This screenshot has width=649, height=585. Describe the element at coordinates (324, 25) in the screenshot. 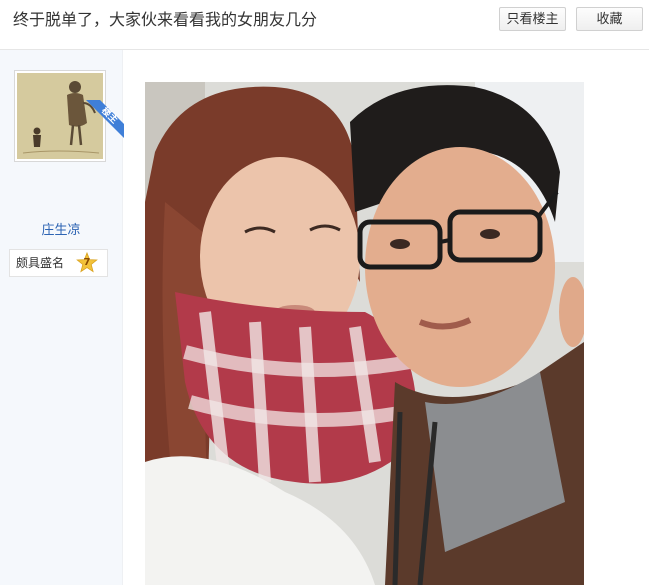

I see `post-header: 终于脱单了，大家伙来看看我的女朋友几分 只看楼主 收藏` at that location.